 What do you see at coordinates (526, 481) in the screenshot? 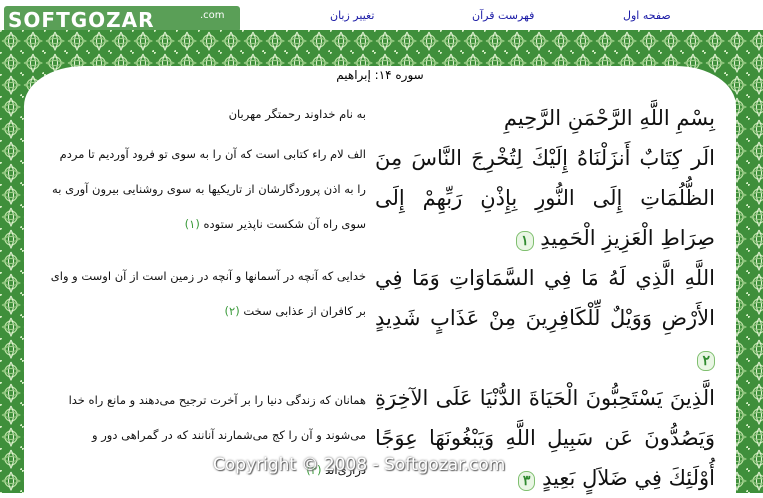
I see `ayah-number-marker: ۳` at bounding box center [526, 481].